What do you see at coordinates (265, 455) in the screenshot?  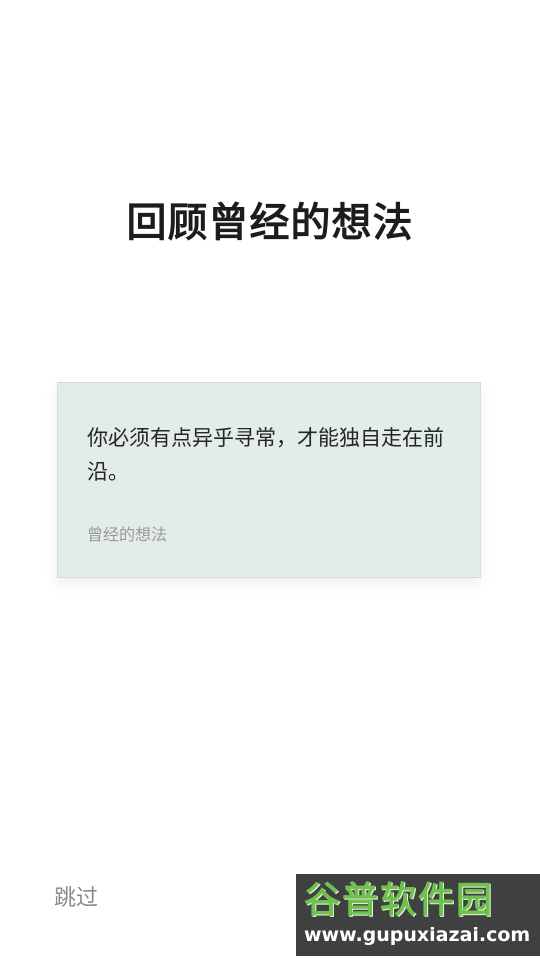 I see `thought-quote: 你必须有点异乎寻常，才能独自走在前沿。` at bounding box center [265, 455].